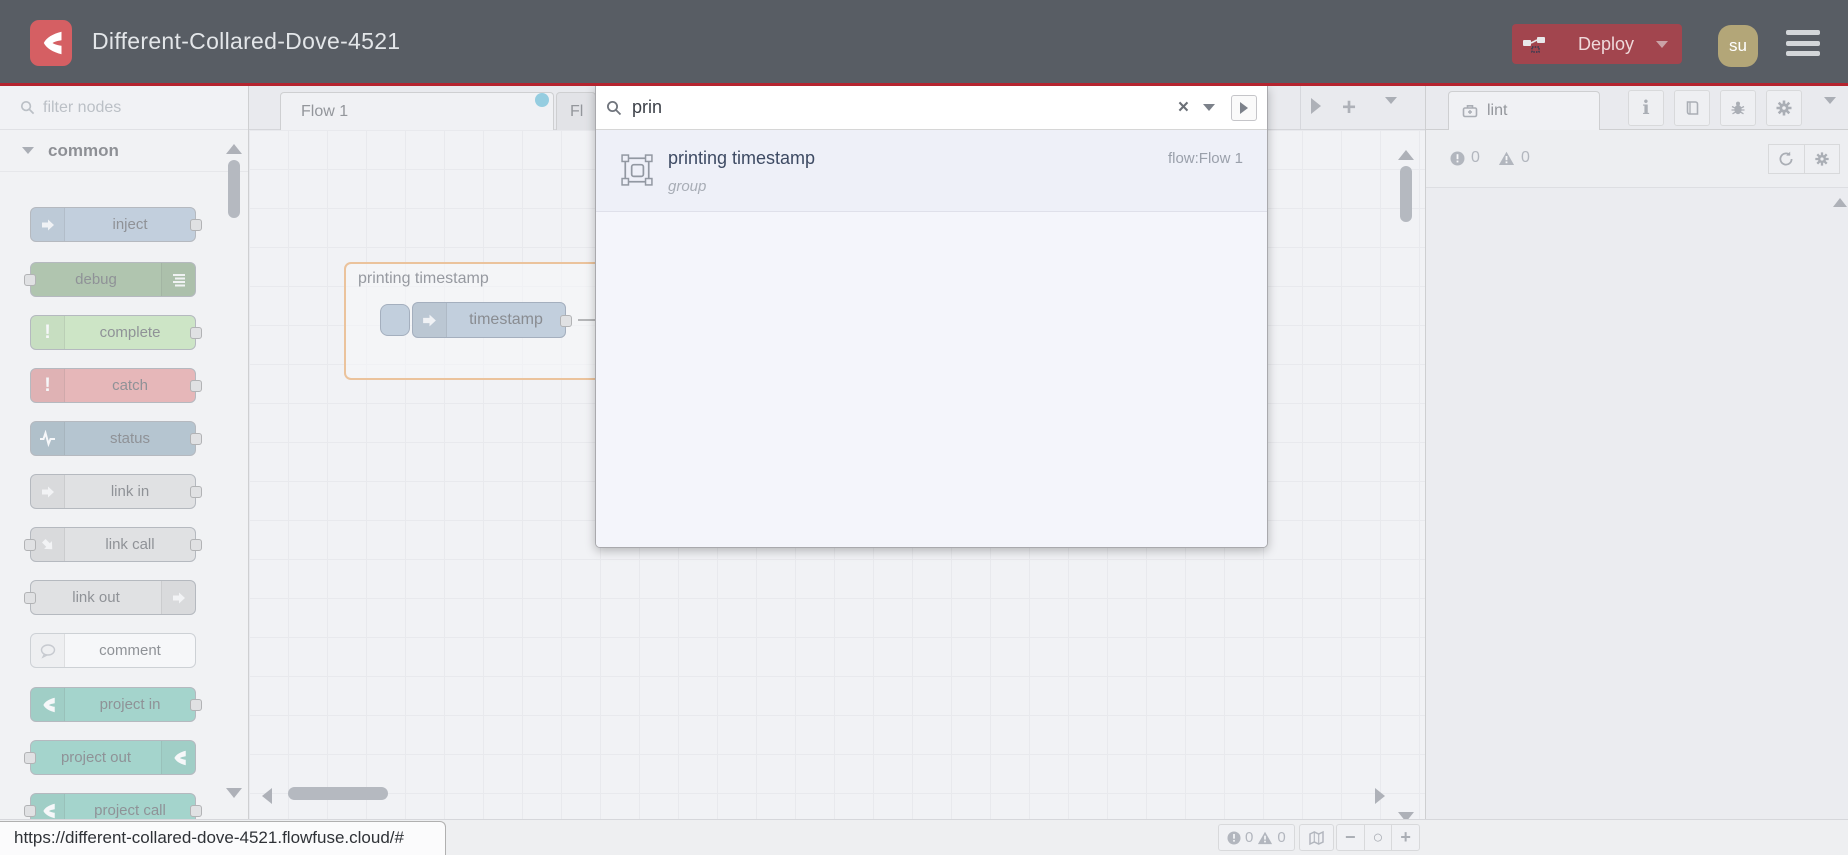  I want to click on deploy-button: Deploy, so click(1597, 44).